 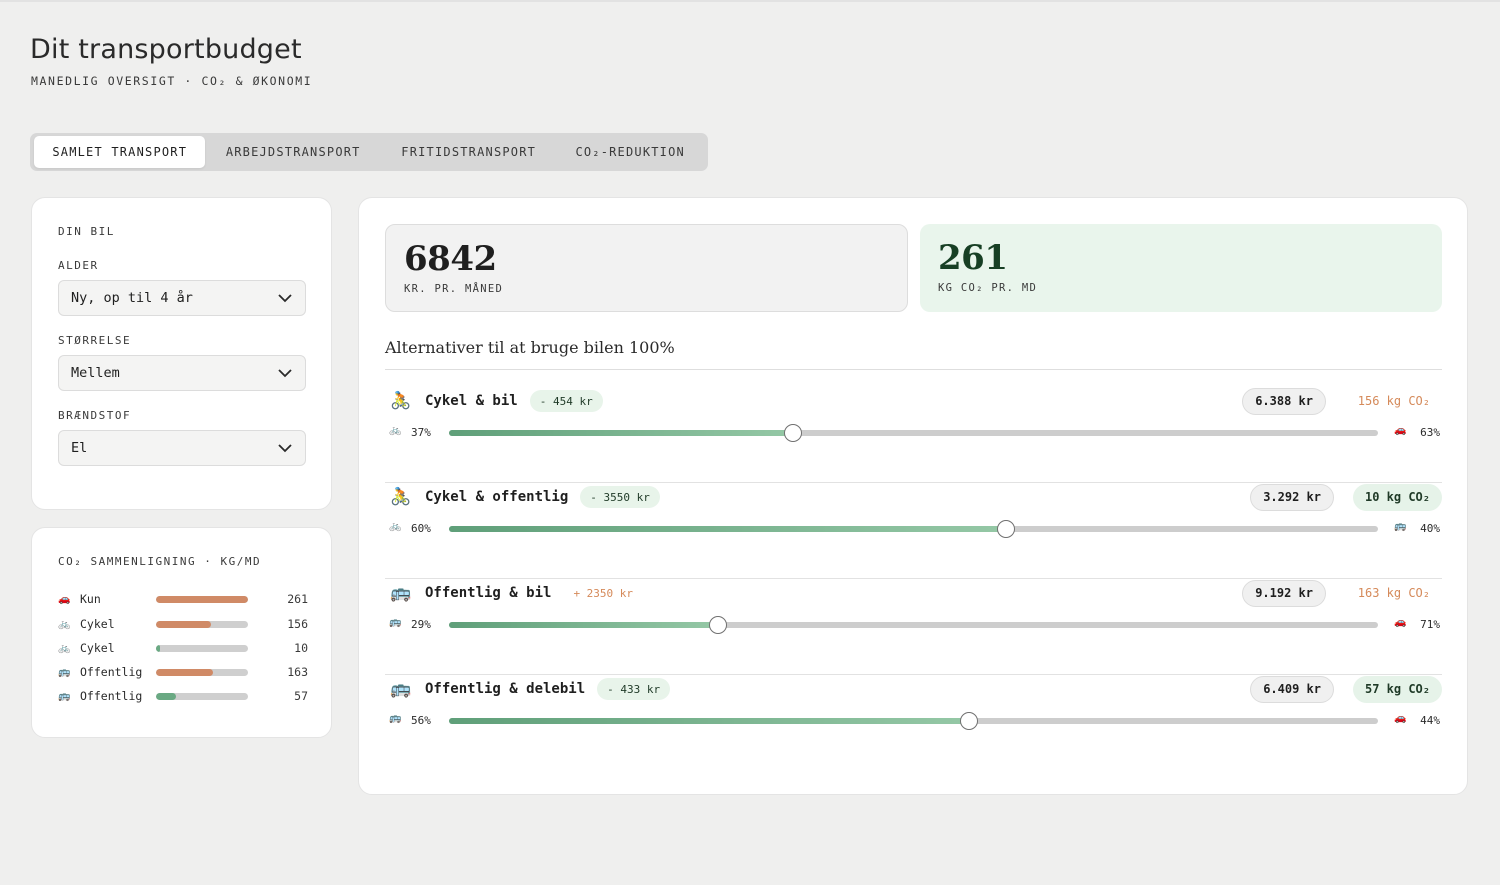 What do you see at coordinates (166, 49) in the screenshot?
I see `page-title: Dit transportbudget` at bounding box center [166, 49].